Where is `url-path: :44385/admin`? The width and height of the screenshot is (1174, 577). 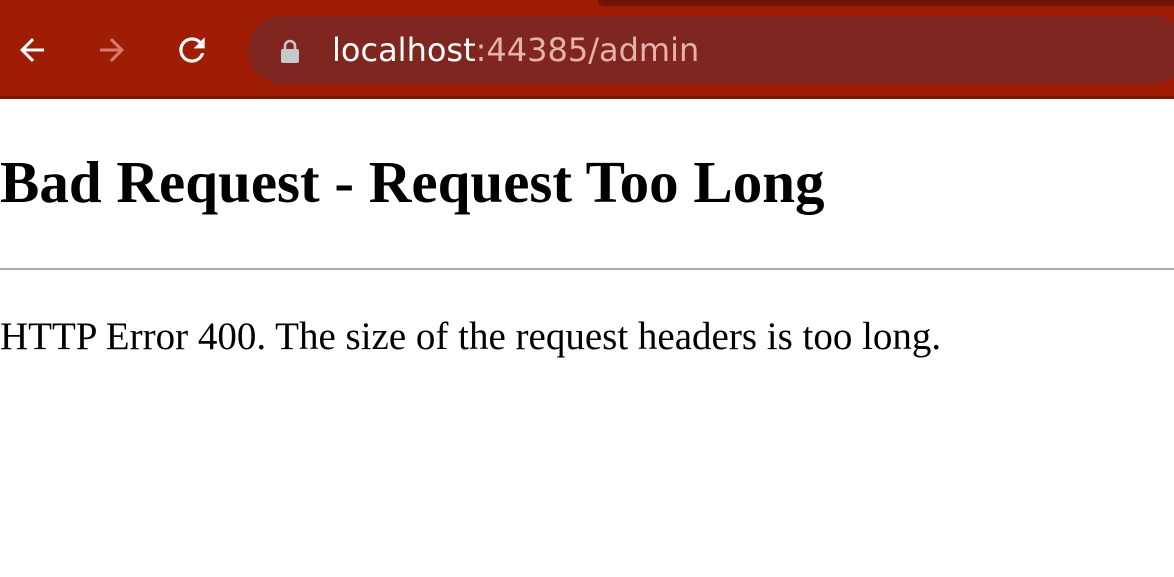
url-path: :44385/admin is located at coordinates (587, 50).